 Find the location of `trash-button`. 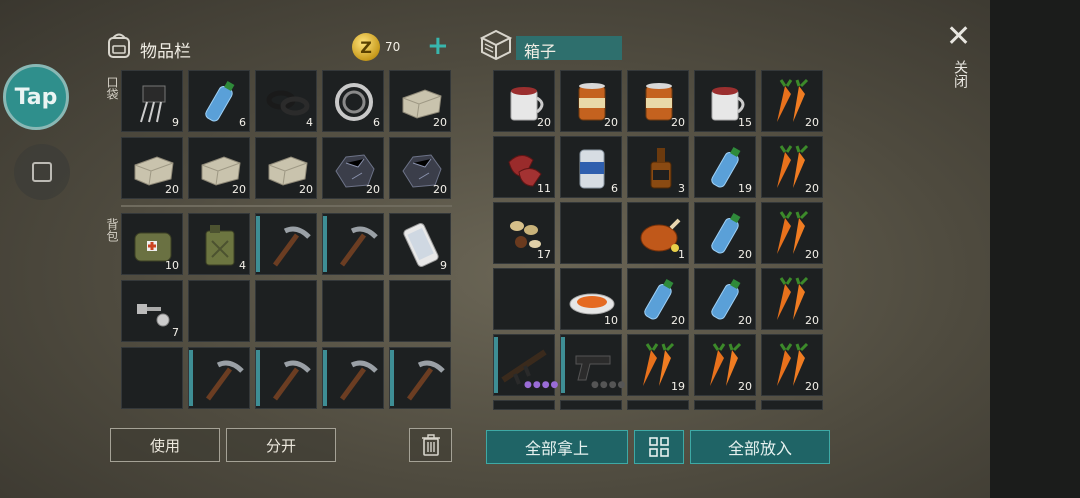

trash-button is located at coordinates (430, 445).